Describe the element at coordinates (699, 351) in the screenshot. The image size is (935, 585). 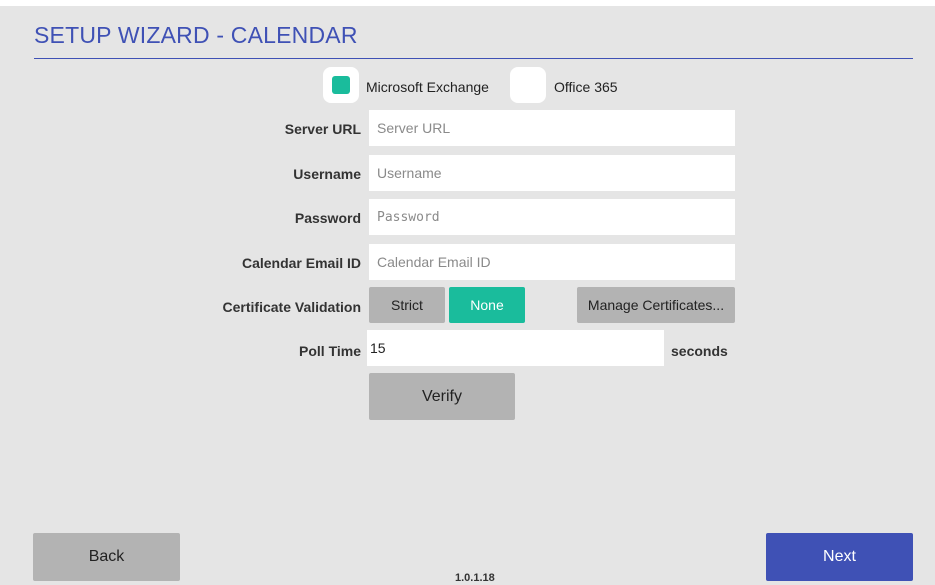
I see `poll-time-unit: seconds` at that location.